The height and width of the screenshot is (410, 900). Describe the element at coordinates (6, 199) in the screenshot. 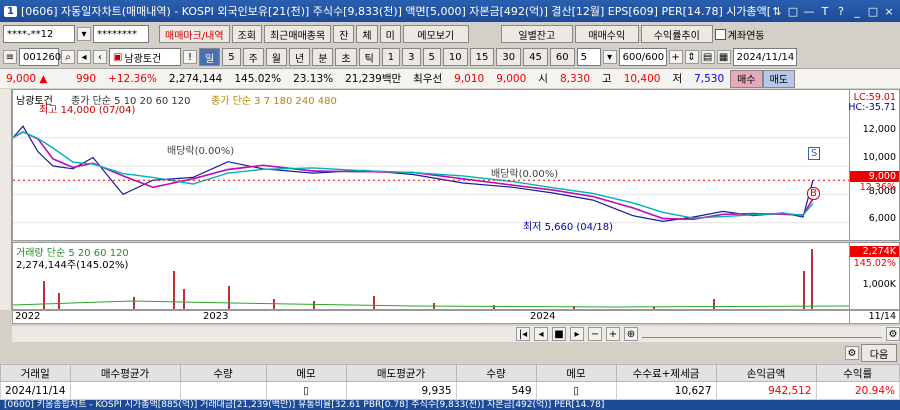

I see `left-tool-strip` at that location.